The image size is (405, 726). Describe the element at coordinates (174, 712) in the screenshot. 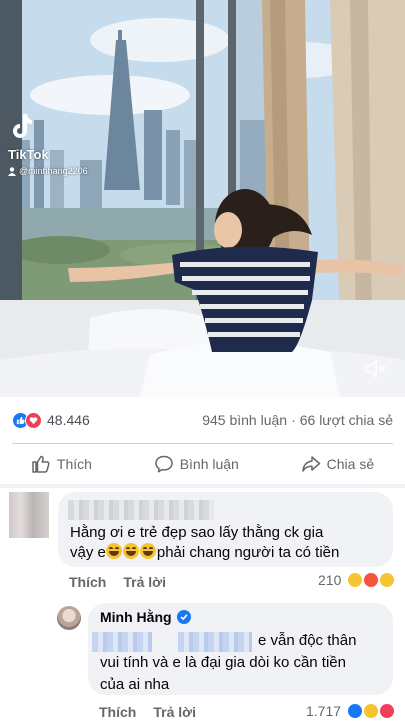

I see `reply-reply-link: Trả lời` at that location.